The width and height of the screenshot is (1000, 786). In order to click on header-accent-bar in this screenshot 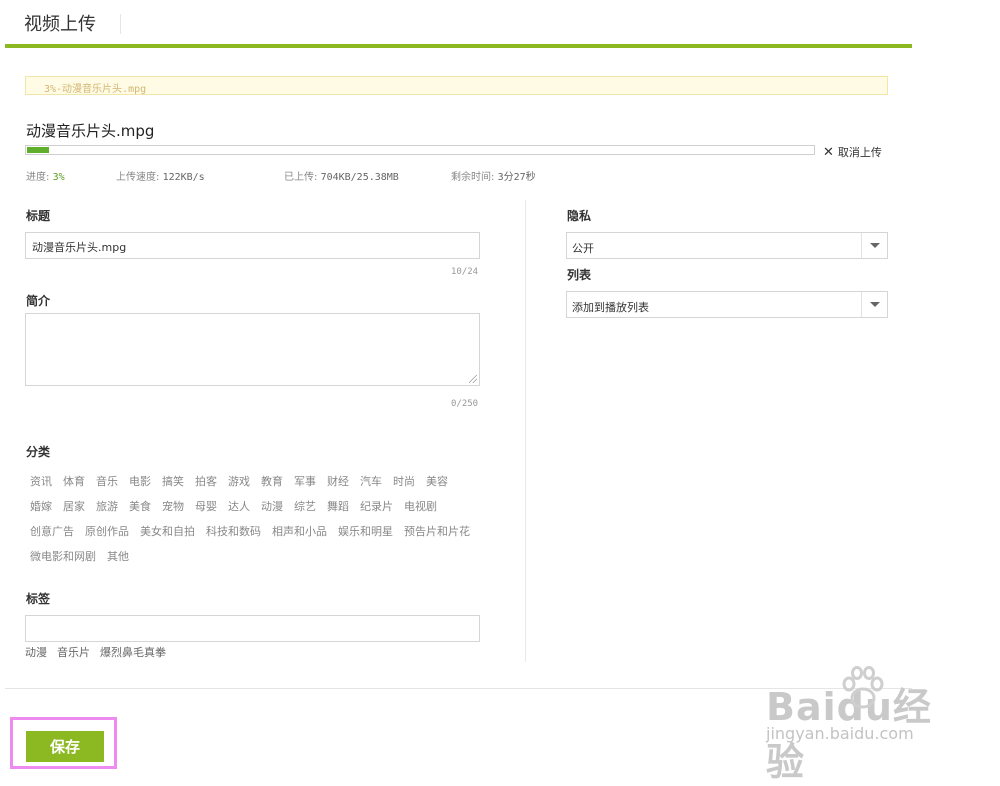, I will do `click(458, 46)`.